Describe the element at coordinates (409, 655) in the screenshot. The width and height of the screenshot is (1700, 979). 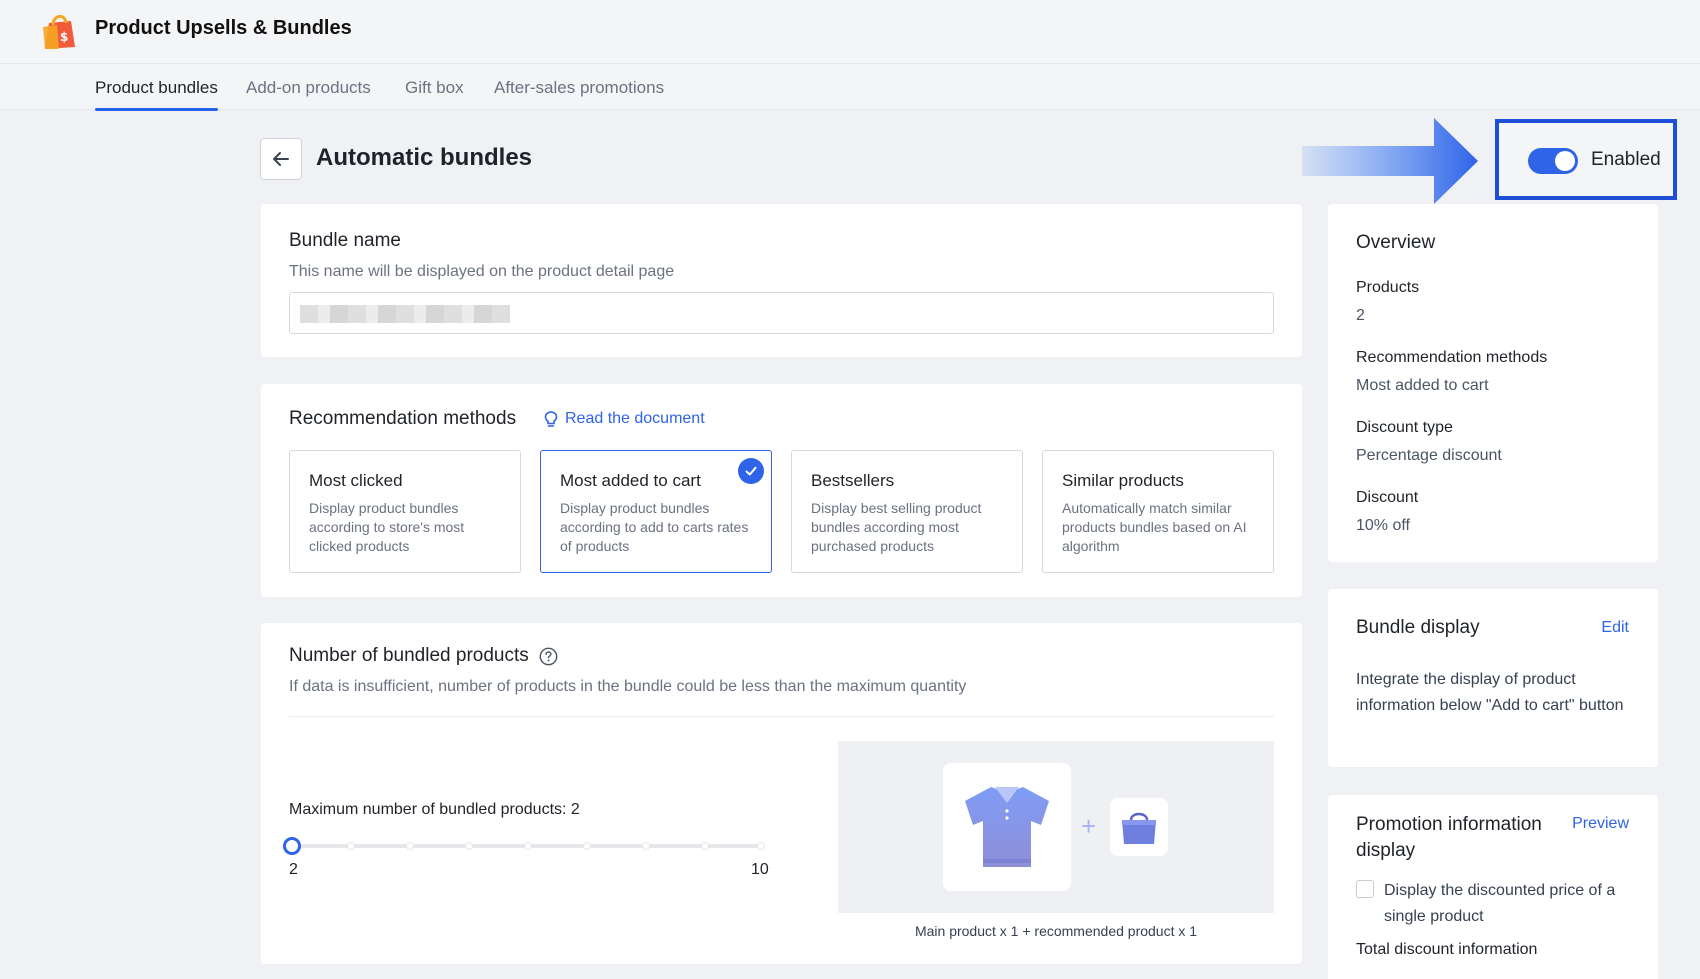
I see `bundled-products-heading: Number of bundled products` at that location.